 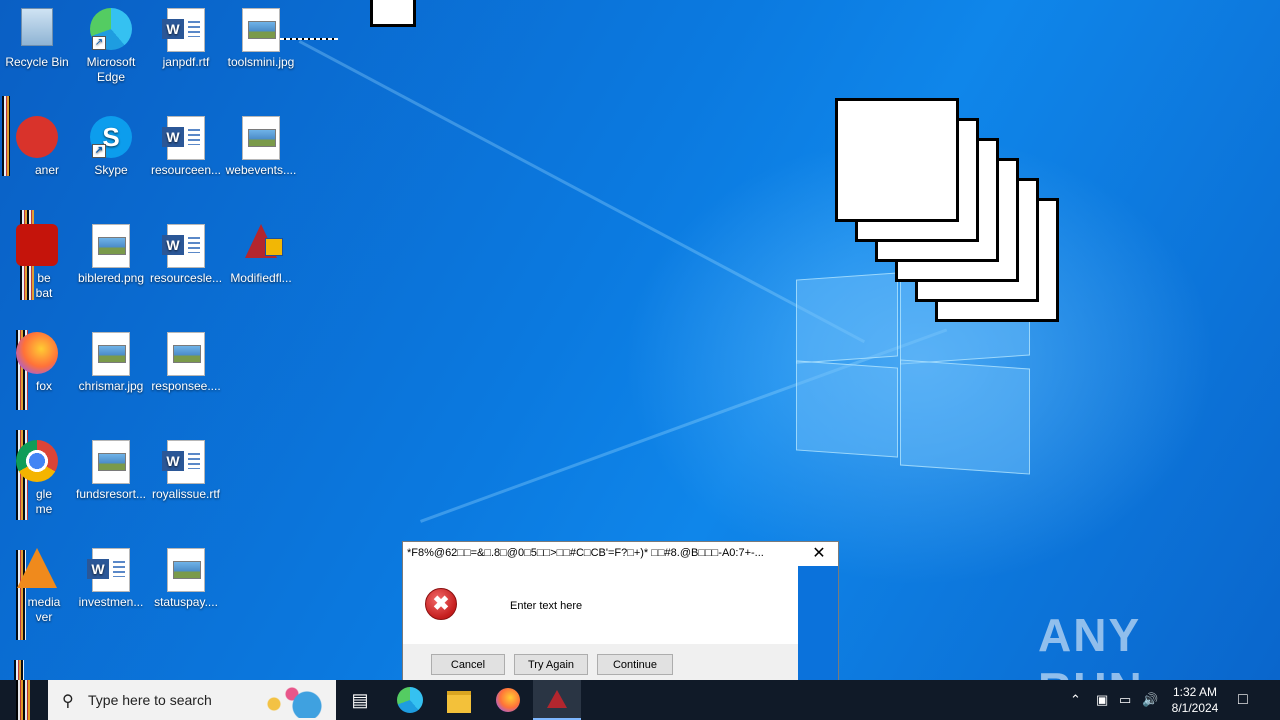 I want to click on meet-now-icon: ▣, so click(x=1102, y=700).